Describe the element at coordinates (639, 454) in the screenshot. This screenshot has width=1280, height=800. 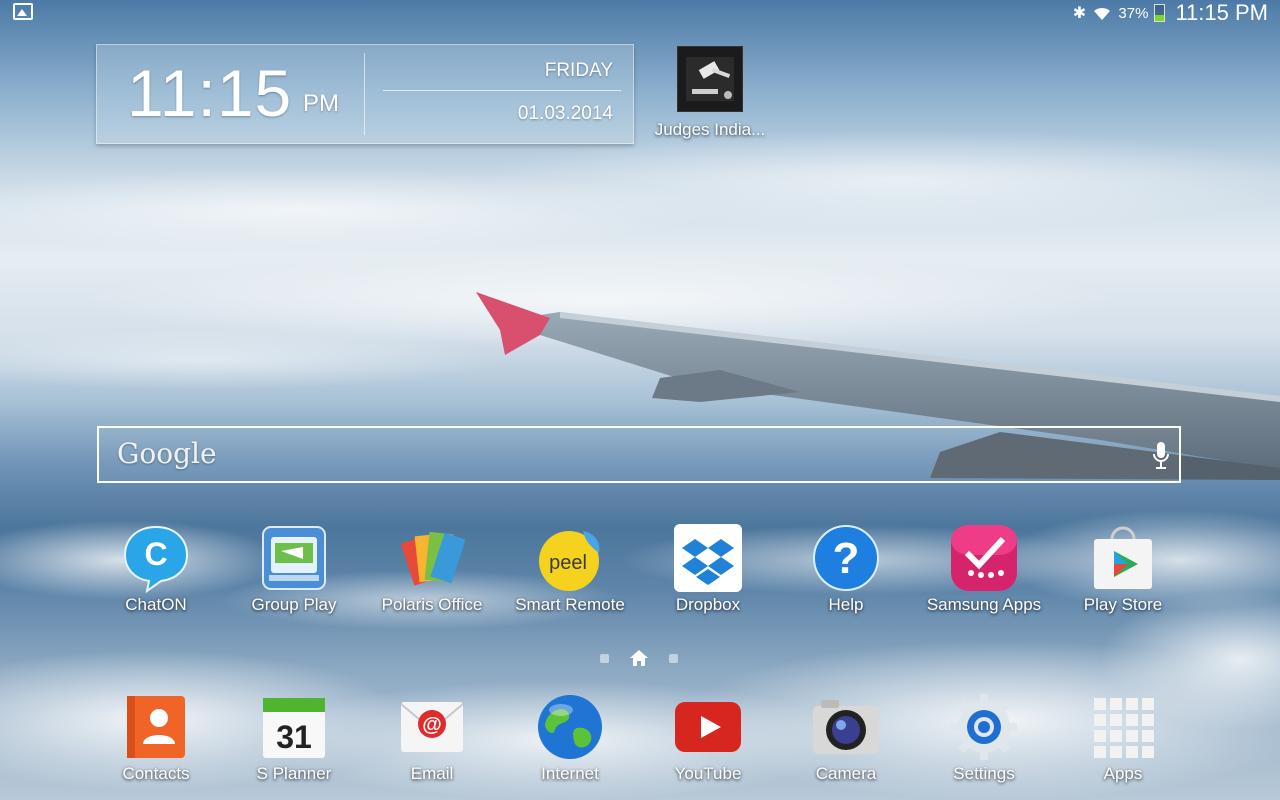
I see `google-search-bar: Google` at that location.